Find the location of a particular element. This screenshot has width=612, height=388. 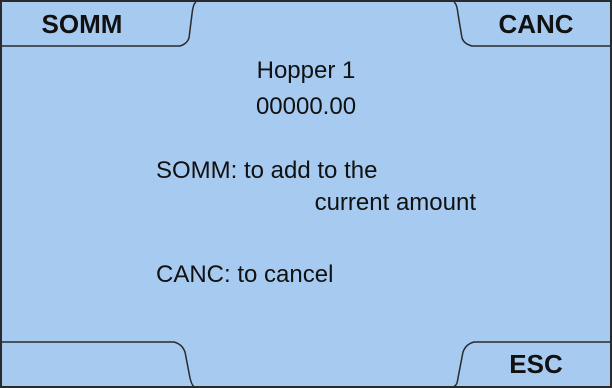

somm-help-line-1: SOMM: to add to the is located at coordinates (267, 170).